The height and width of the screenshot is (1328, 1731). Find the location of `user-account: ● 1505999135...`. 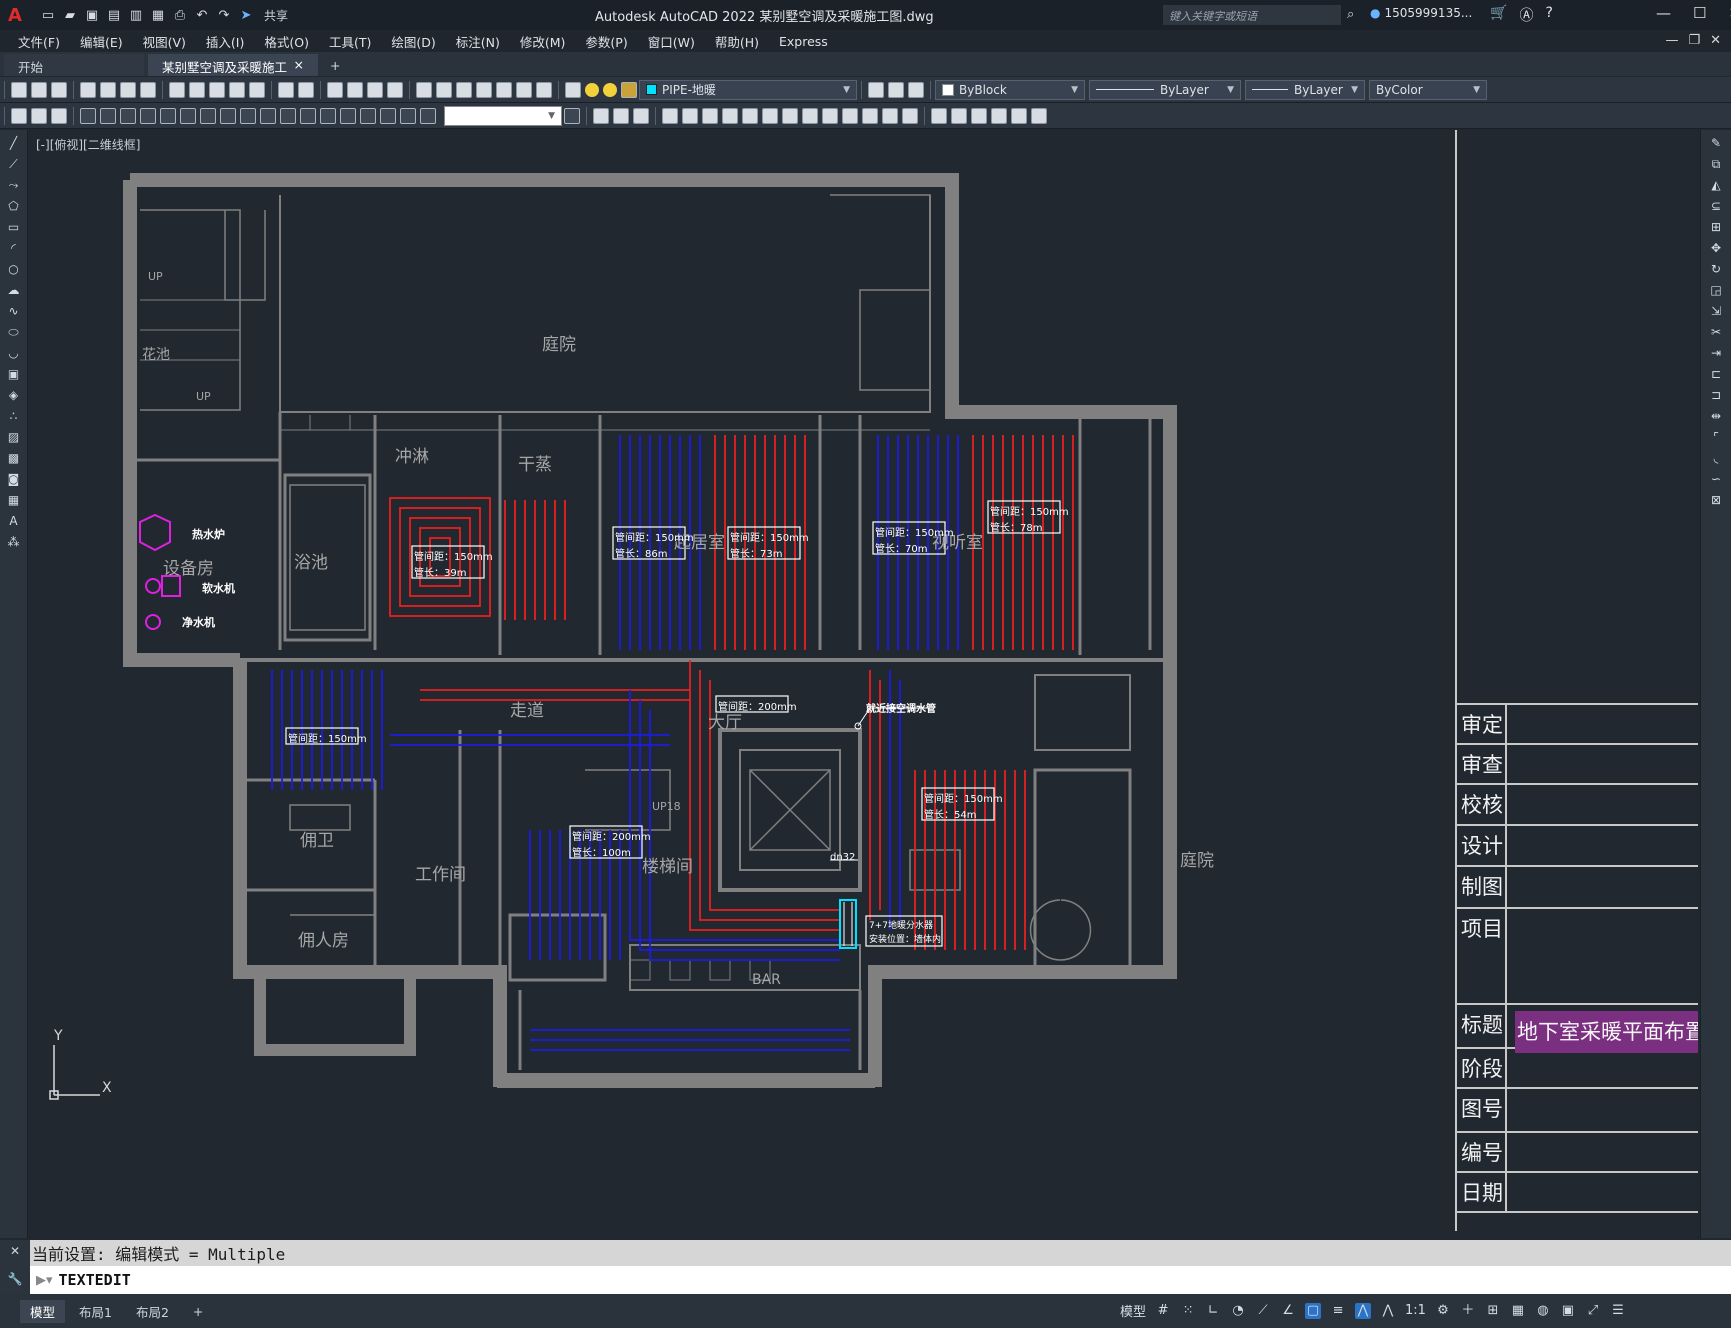

user-account: ● 1505999135... is located at coordinates (1421, 13).